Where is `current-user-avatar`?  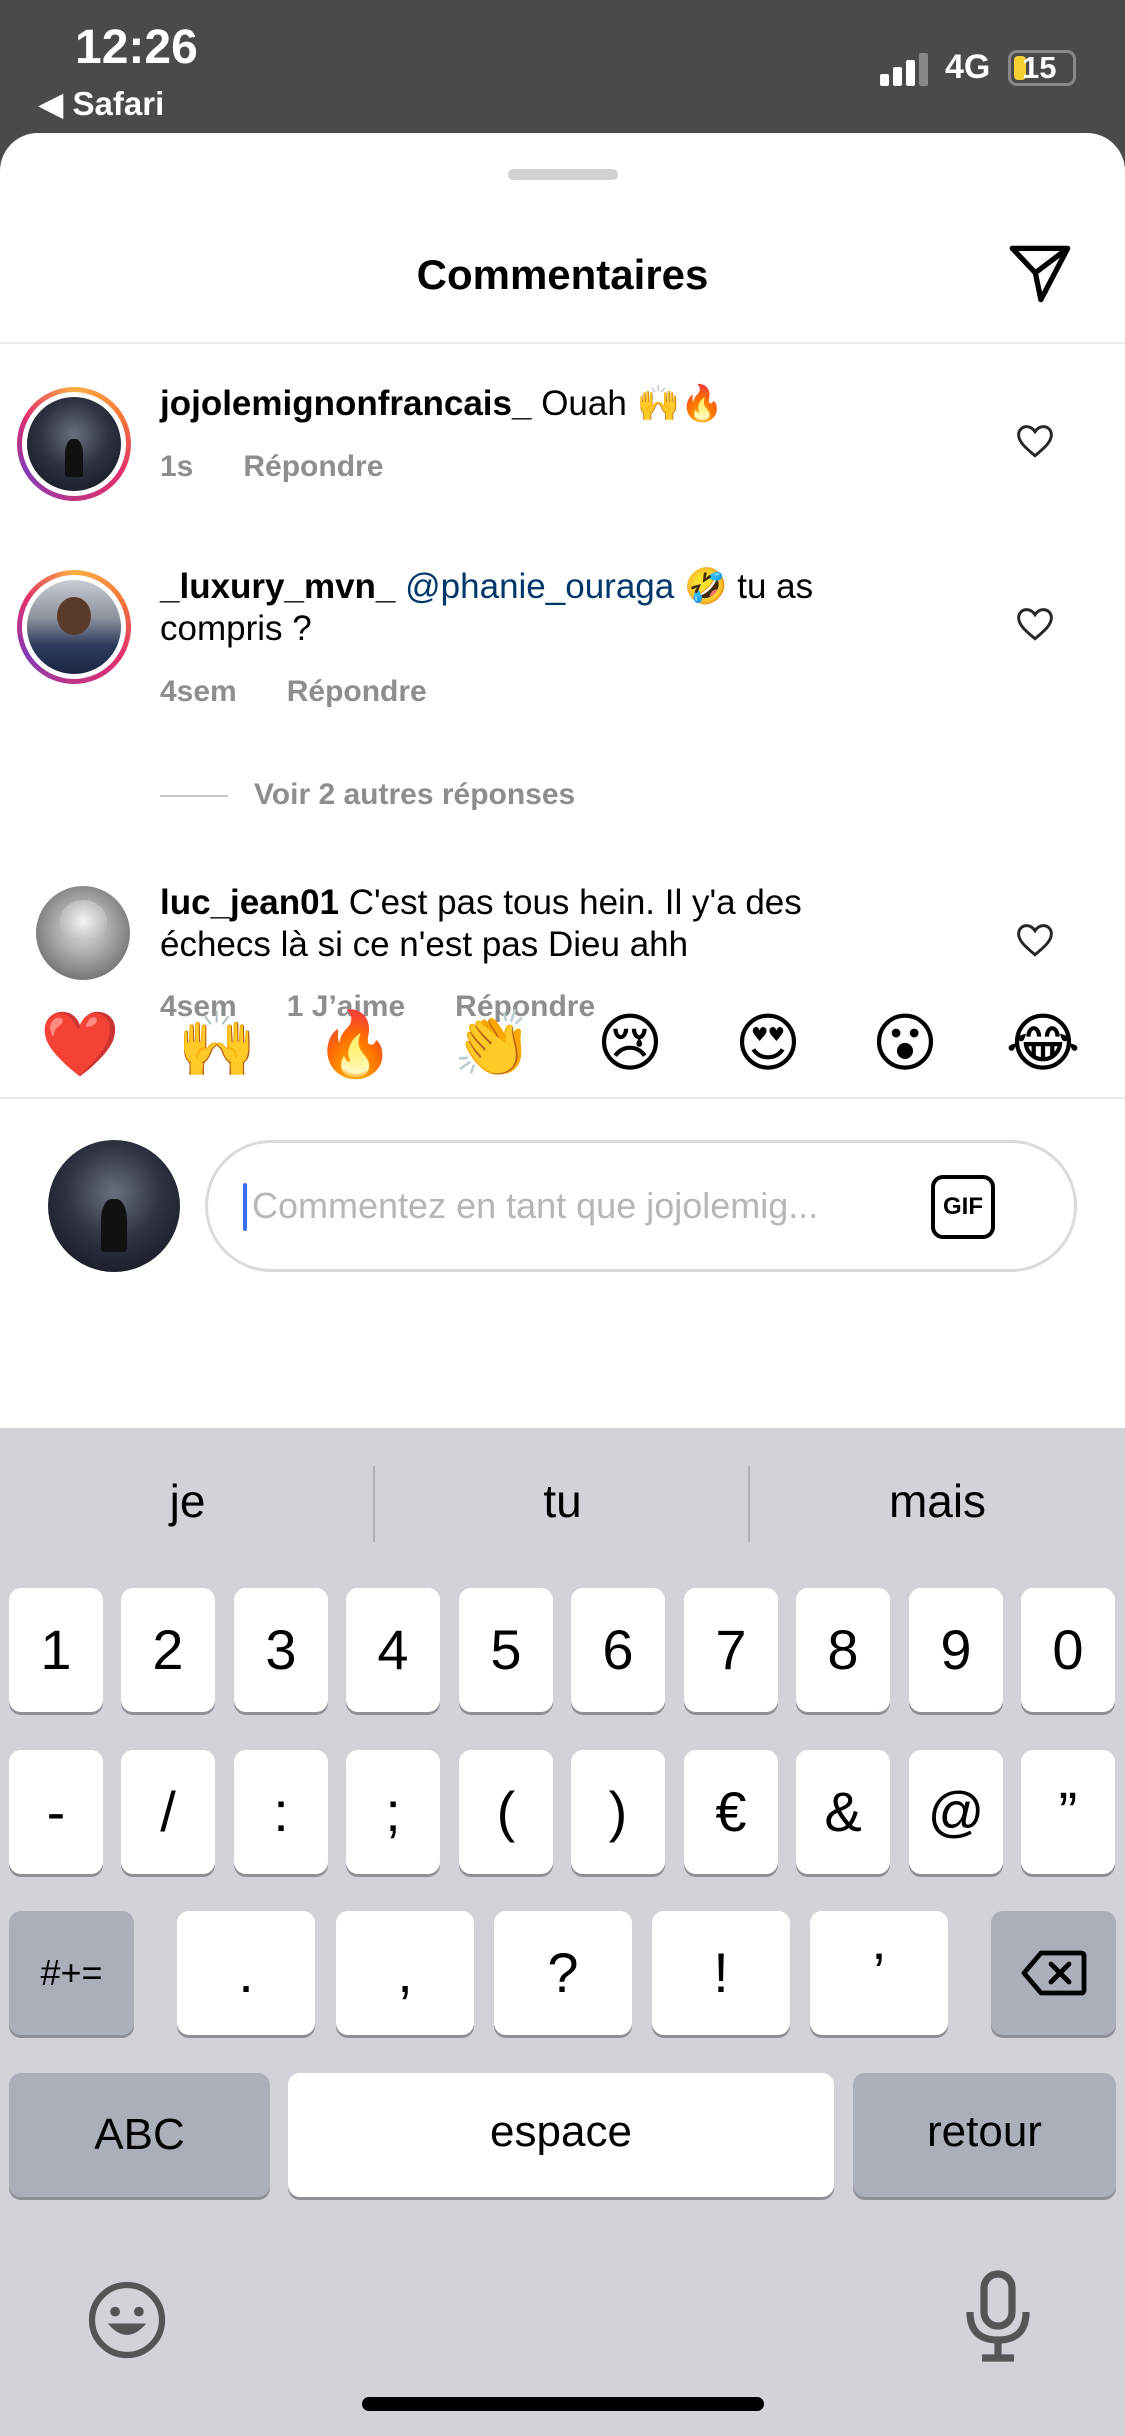
current-user-avatar is located at coordinates (114, 1206).